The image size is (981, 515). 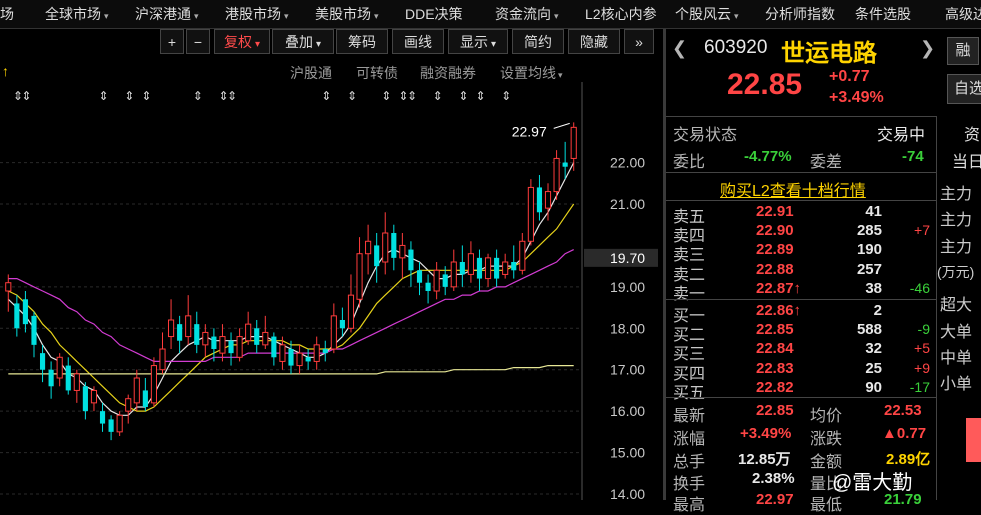 I want to click on order-level-label: 买五, so click(x=689, y=393).